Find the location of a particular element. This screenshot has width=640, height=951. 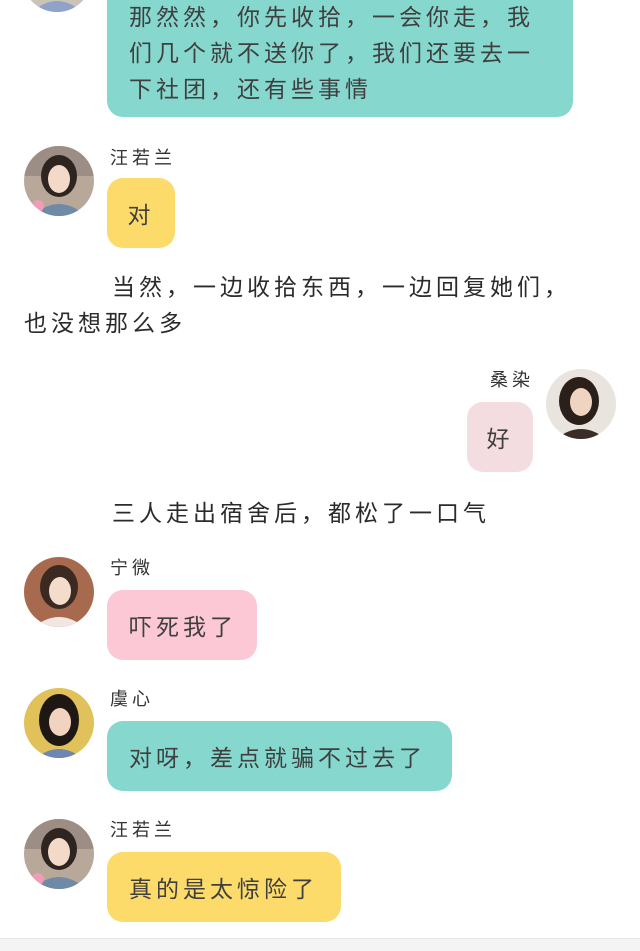

message-bubble: 对 is located at coordinates (141, 213).